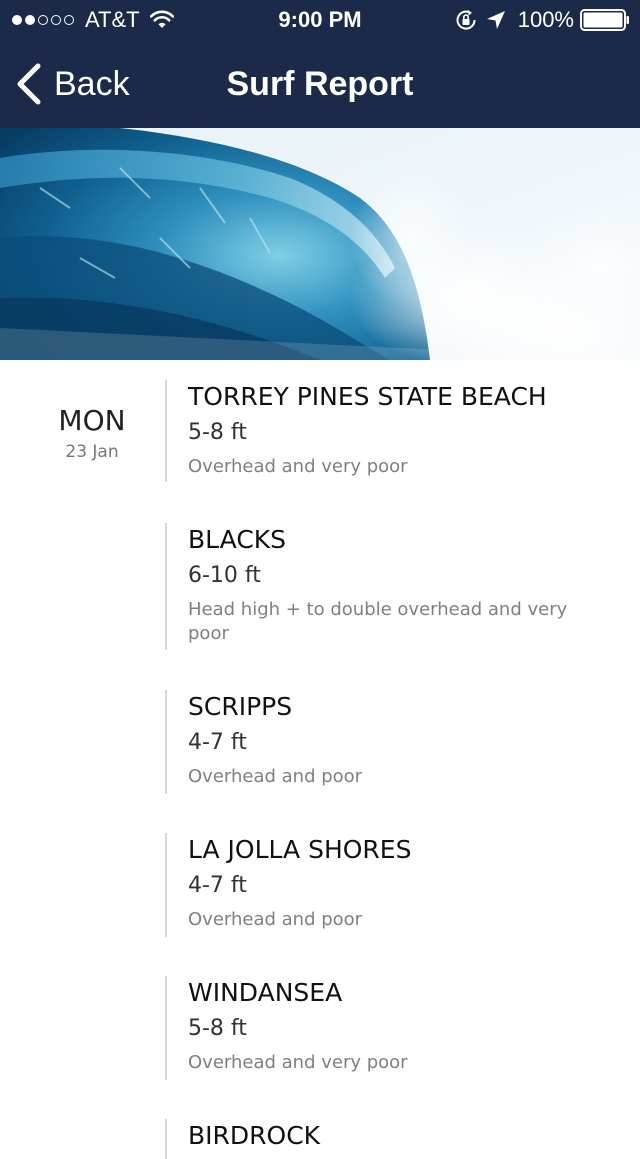  What do you see at coordinates (545, 19) in the screenshot?
I see `battery-percent: 100%` at bounding box center [545, 19].